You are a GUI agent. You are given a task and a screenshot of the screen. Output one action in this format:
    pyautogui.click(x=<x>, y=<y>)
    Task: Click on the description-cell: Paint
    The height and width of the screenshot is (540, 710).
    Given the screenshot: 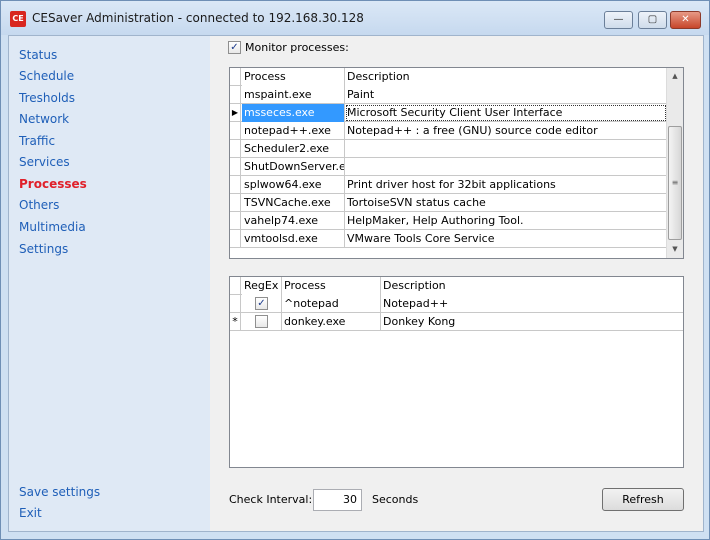 What is the action you would take?
    pyautogui.click(x=506, y=95)
    